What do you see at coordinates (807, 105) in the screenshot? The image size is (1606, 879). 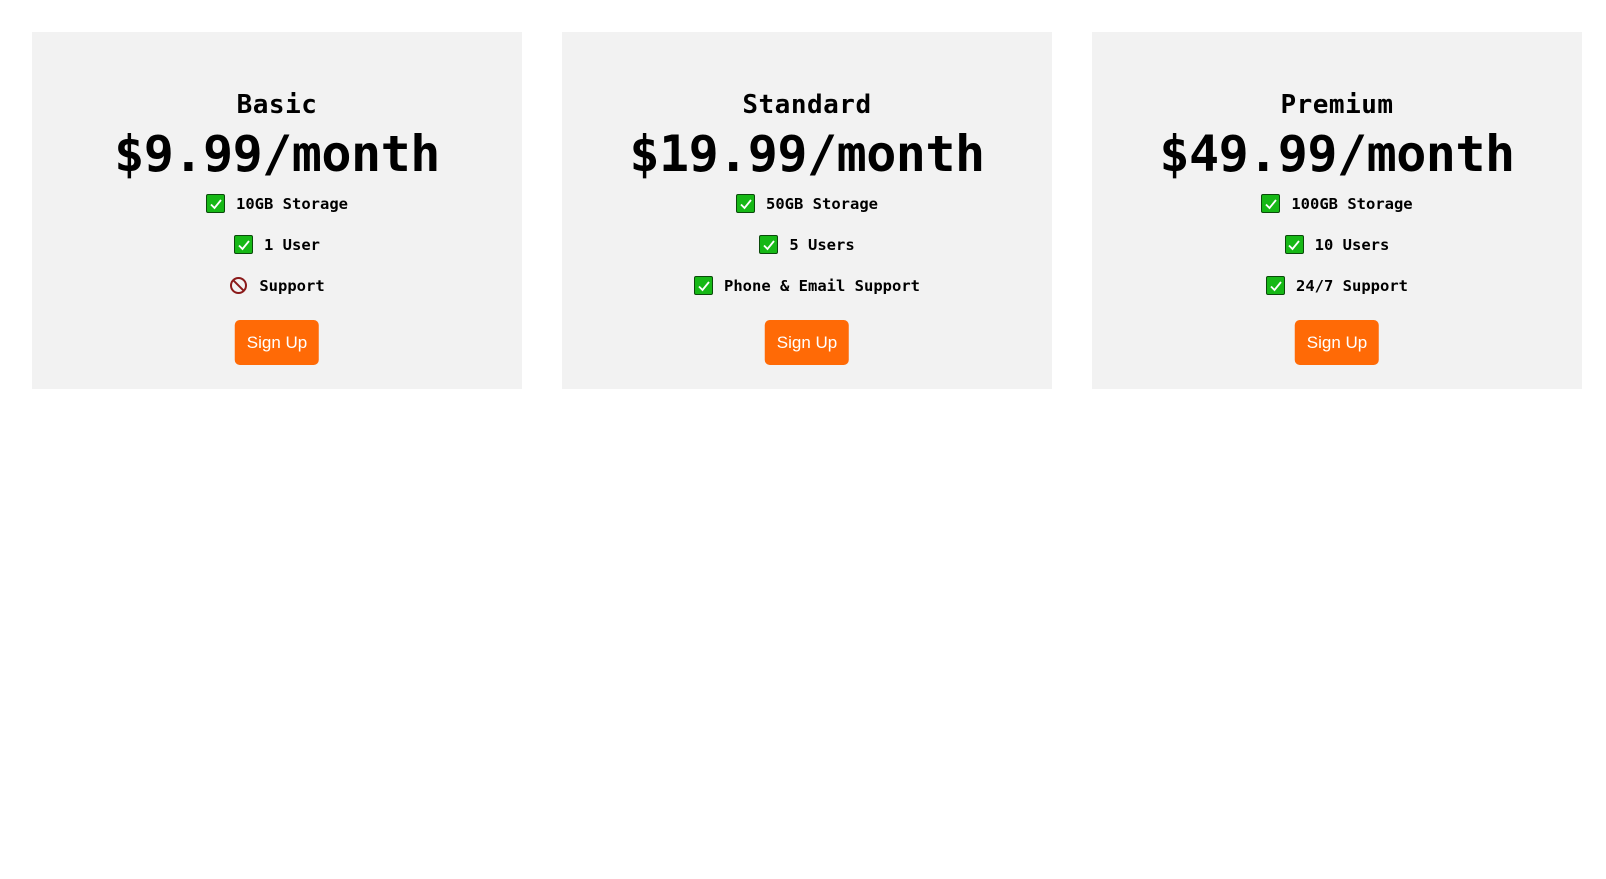 I see `plan-name: Standard` at bounding box center [807, 105].